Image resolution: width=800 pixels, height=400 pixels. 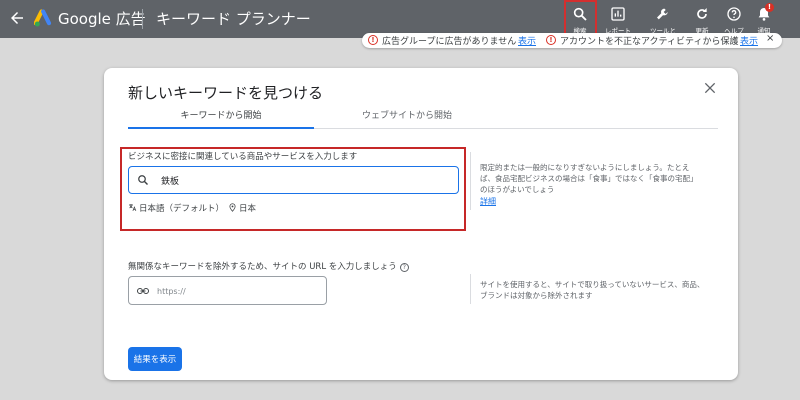 I want to click on link-icon, so click(x=143, y=291).